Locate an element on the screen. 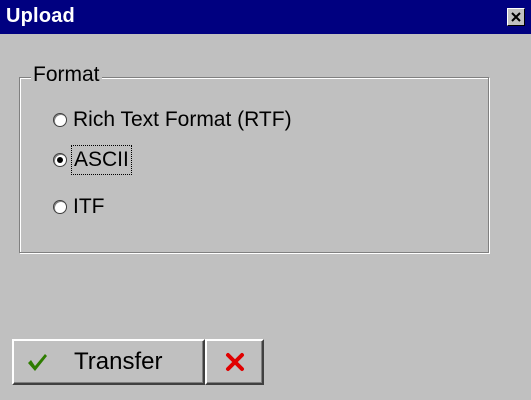 The image size is (531, 400). radio-option-ascii: ASCII is located at coordinates (92, 160).